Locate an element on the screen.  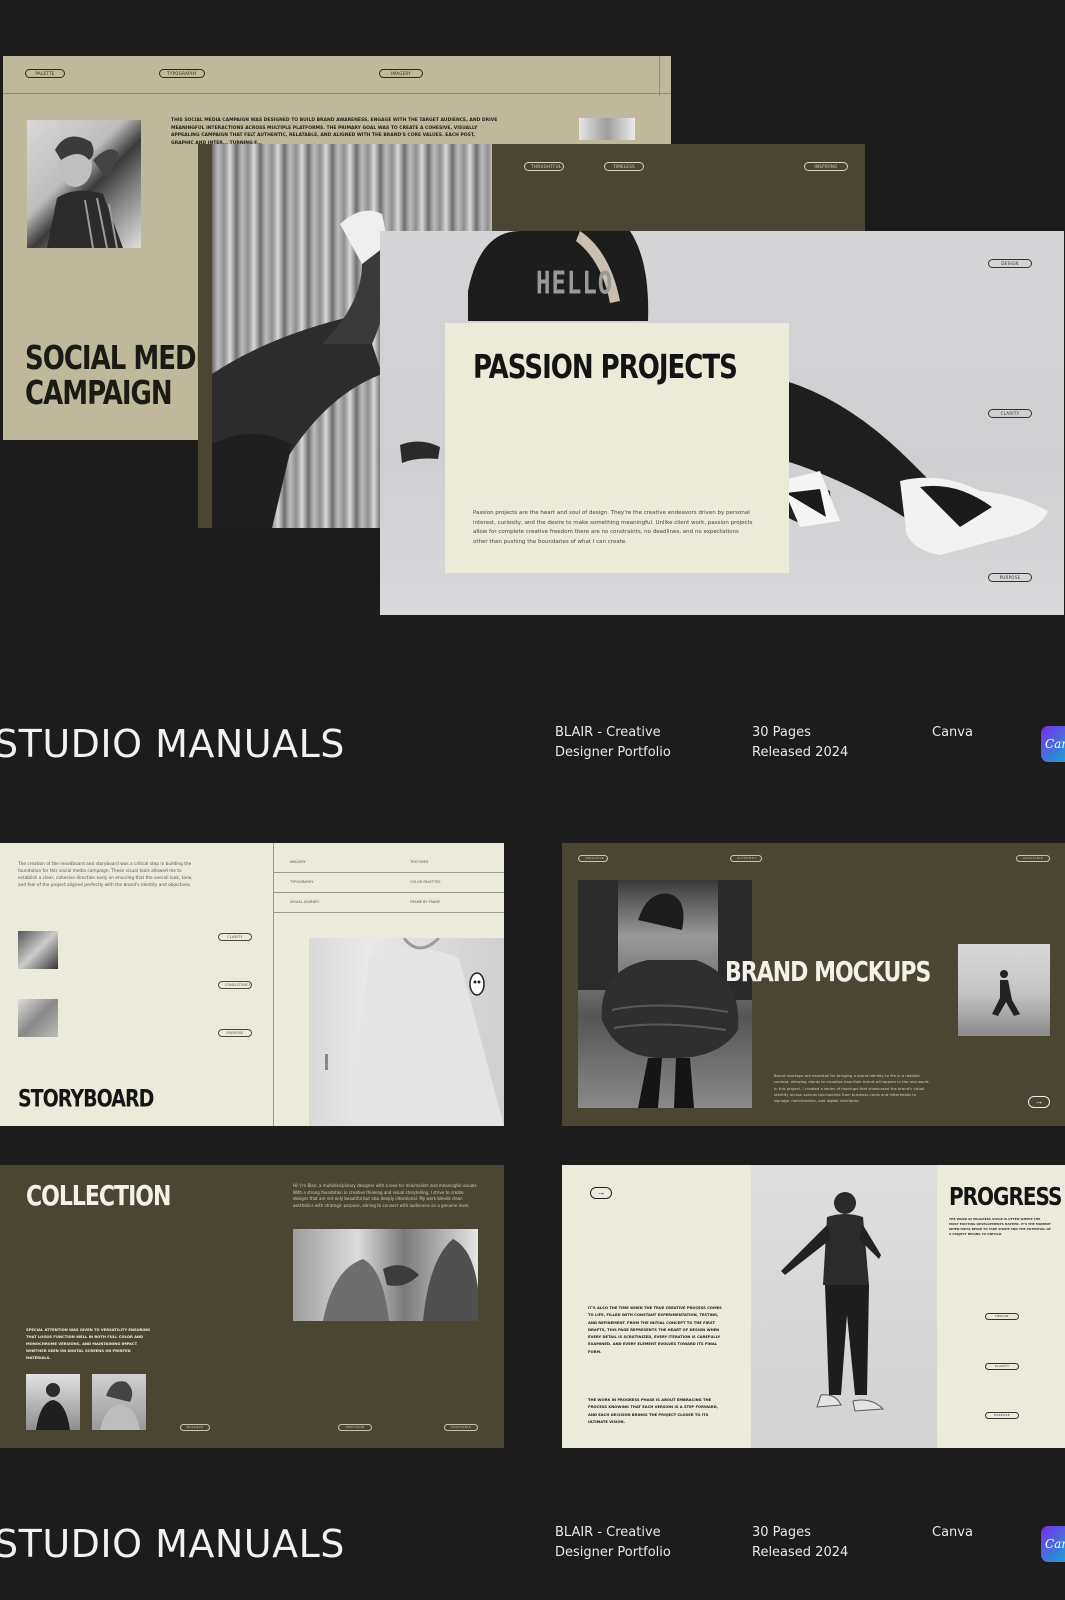
product-name-2-line1: BLAIR - Creative is located at coordinates (608, 1532).